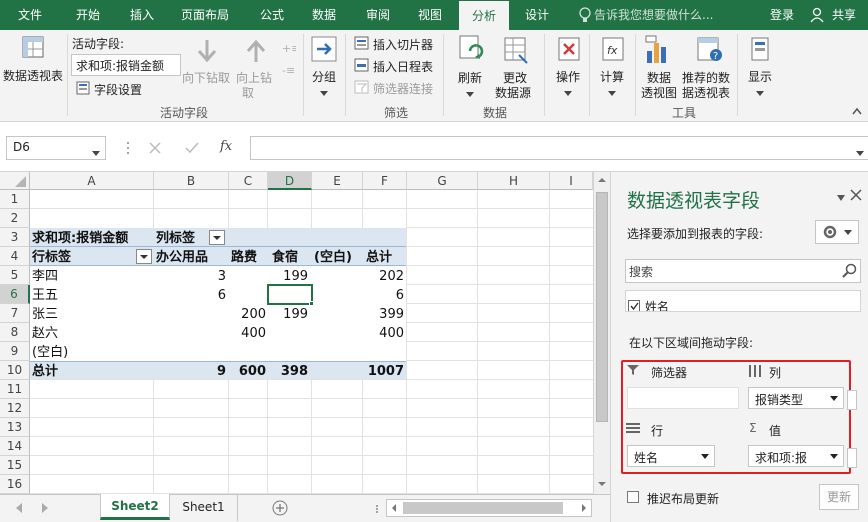 The height and width of the screenshot is (522, 868). What do you see at coordinates (602, 307) in the screenshot?
I see `scroll-thumb` at bounding box center [602, 307].